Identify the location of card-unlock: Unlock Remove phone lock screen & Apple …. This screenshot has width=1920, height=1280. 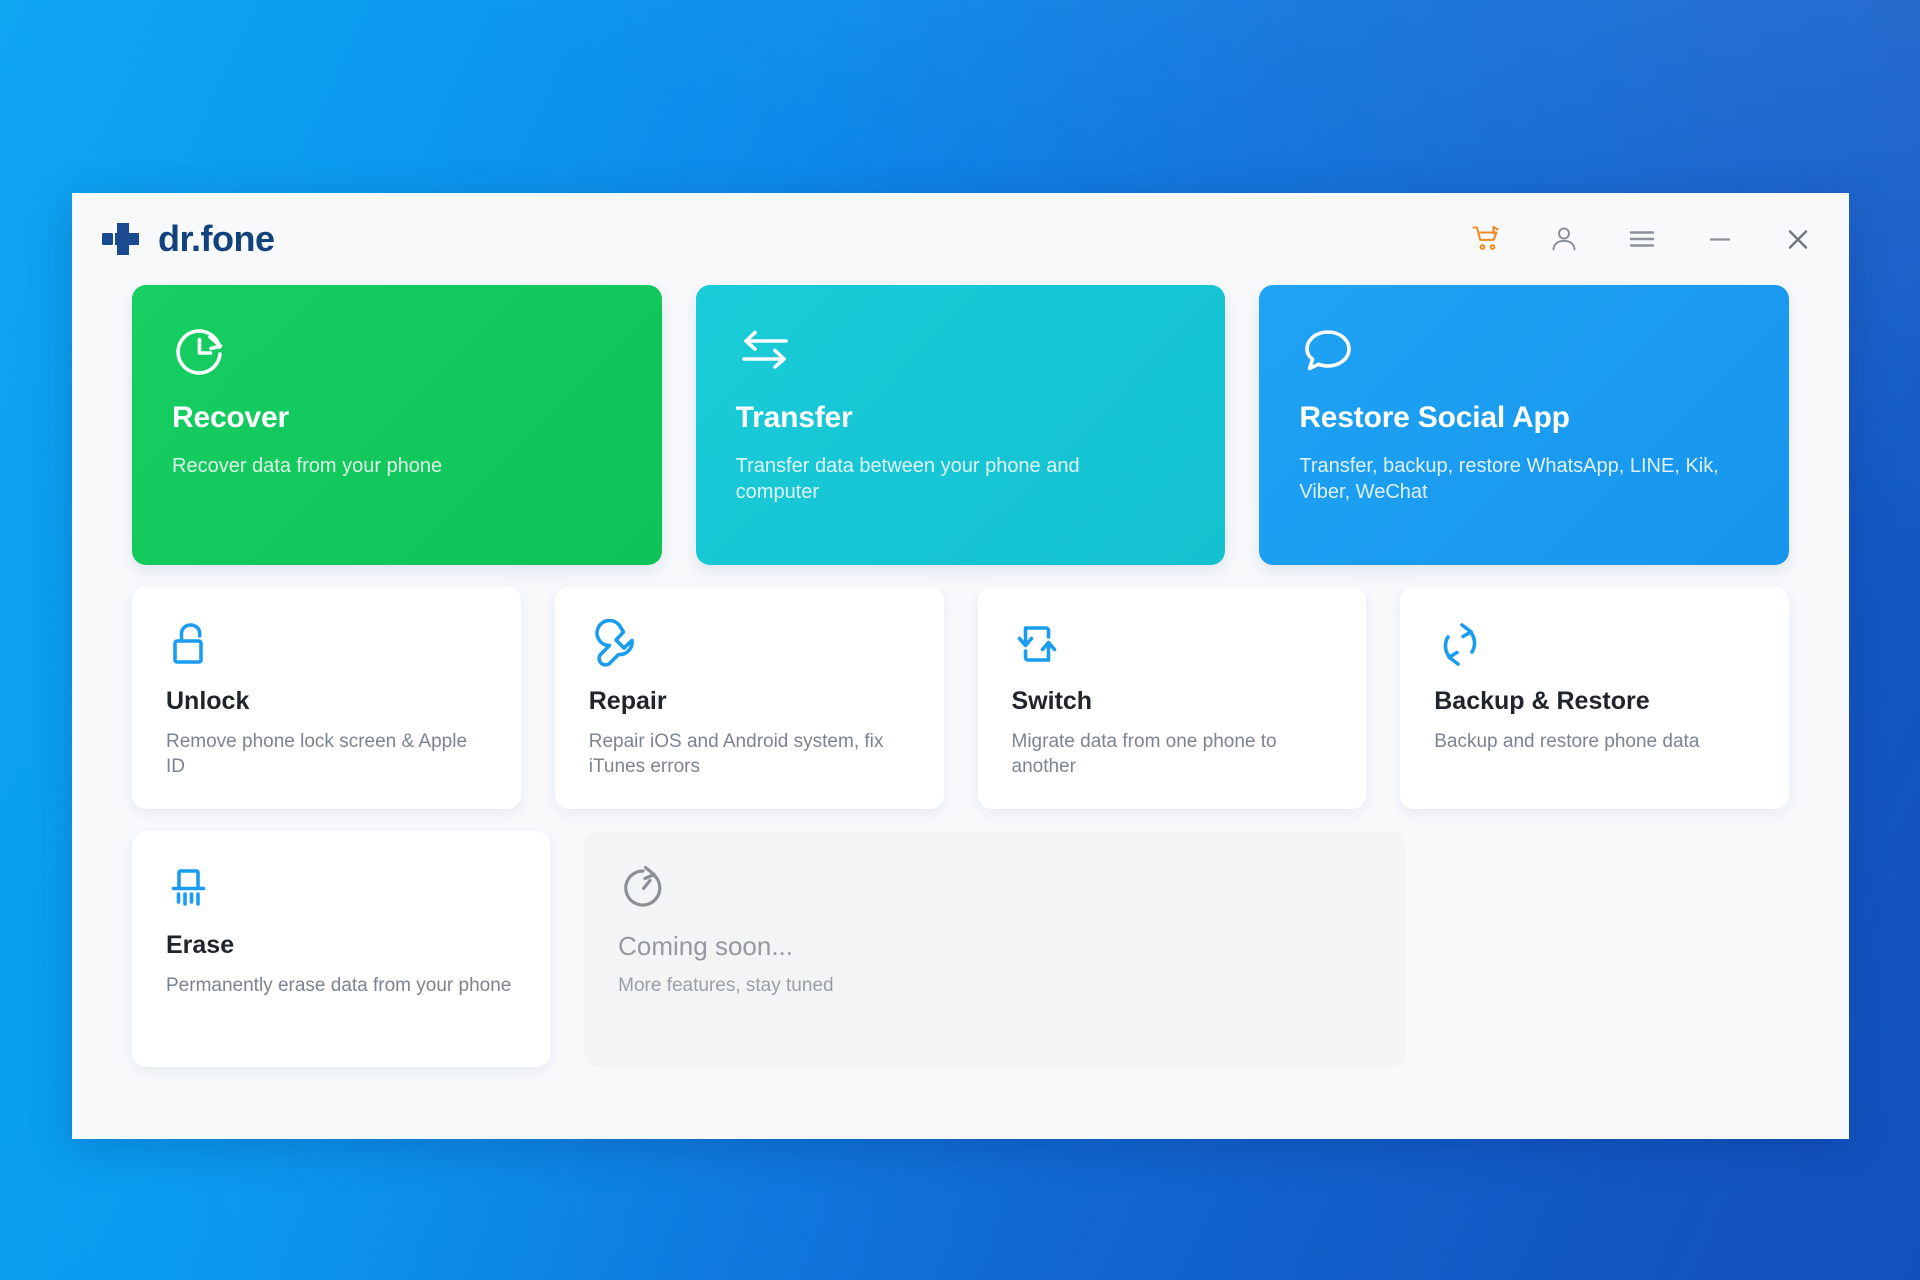
(326, 698).